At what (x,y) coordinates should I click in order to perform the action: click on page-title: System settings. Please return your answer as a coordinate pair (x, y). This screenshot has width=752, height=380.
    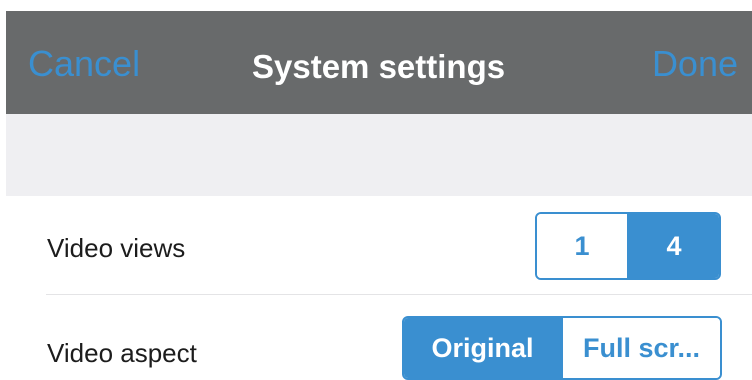
    Looking at the image, I should click on (379, 66).